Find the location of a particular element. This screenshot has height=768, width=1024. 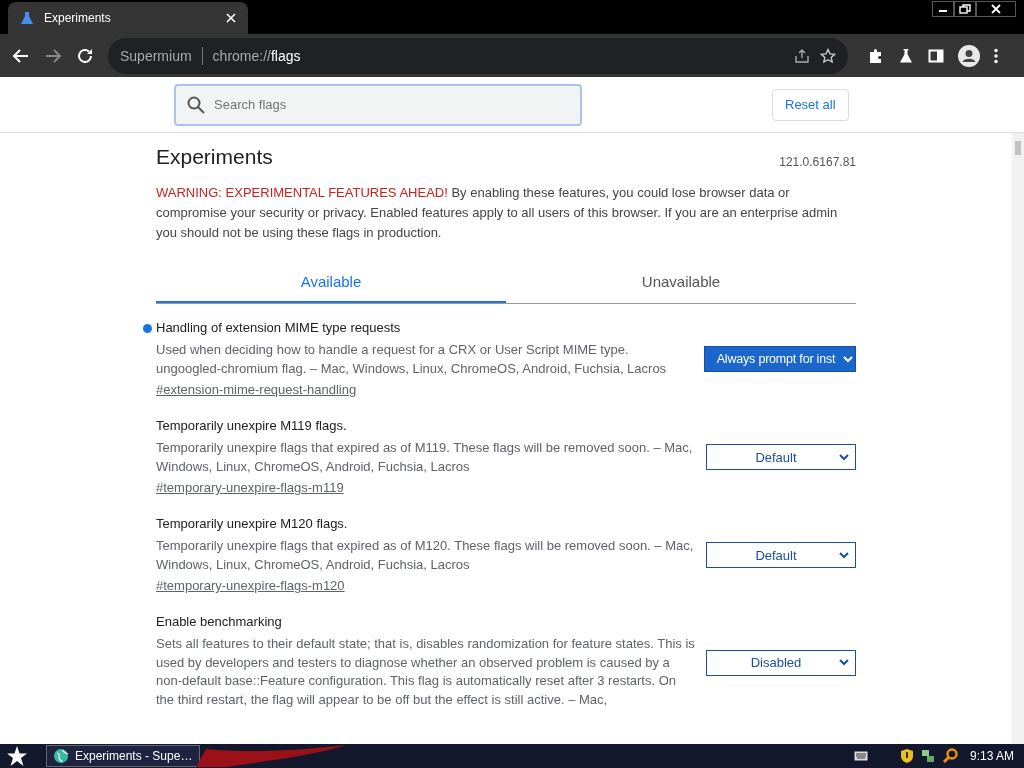

page-tab: Unavailable is located at coordinates (681, 282).